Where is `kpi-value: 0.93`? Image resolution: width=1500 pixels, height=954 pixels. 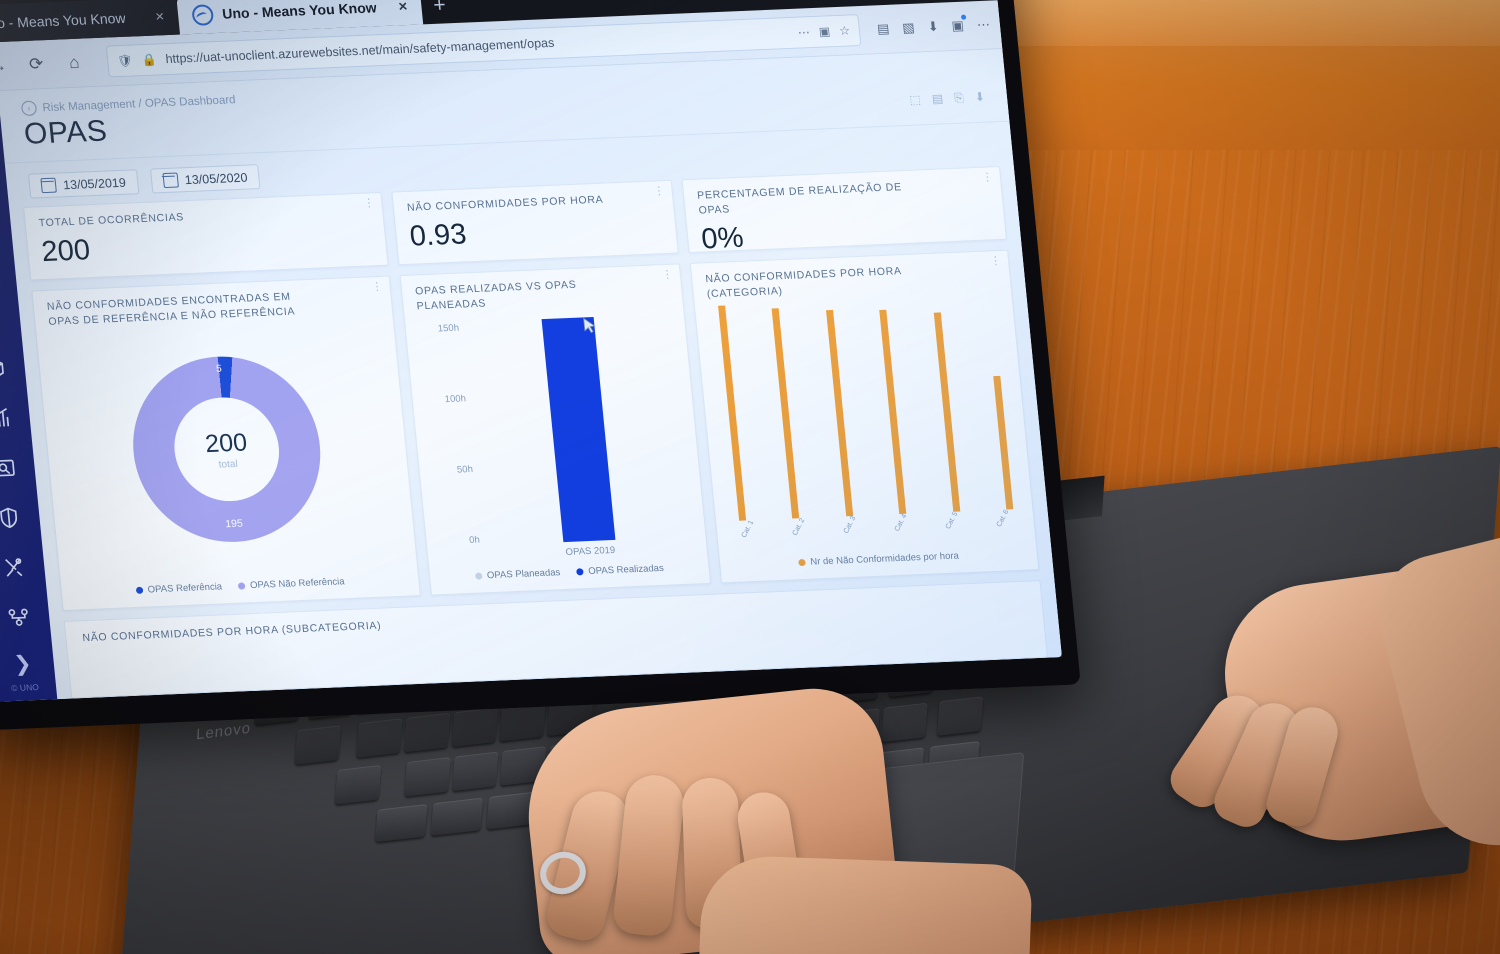 kpi-value: 0.93 is located at coordinates (438, 235).